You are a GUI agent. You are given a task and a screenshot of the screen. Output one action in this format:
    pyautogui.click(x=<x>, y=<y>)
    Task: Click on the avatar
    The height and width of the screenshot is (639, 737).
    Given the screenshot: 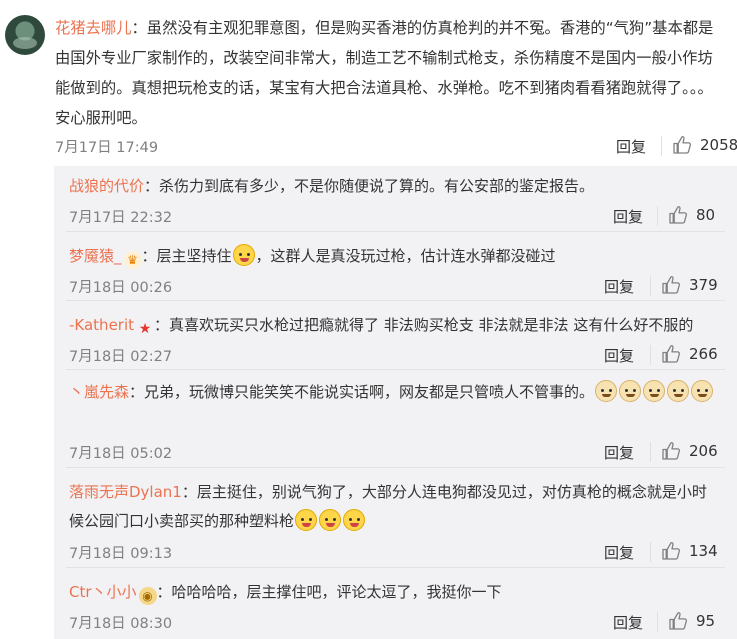 What is the action you would take?
    pyautogui.click(x=25, y=35)
    